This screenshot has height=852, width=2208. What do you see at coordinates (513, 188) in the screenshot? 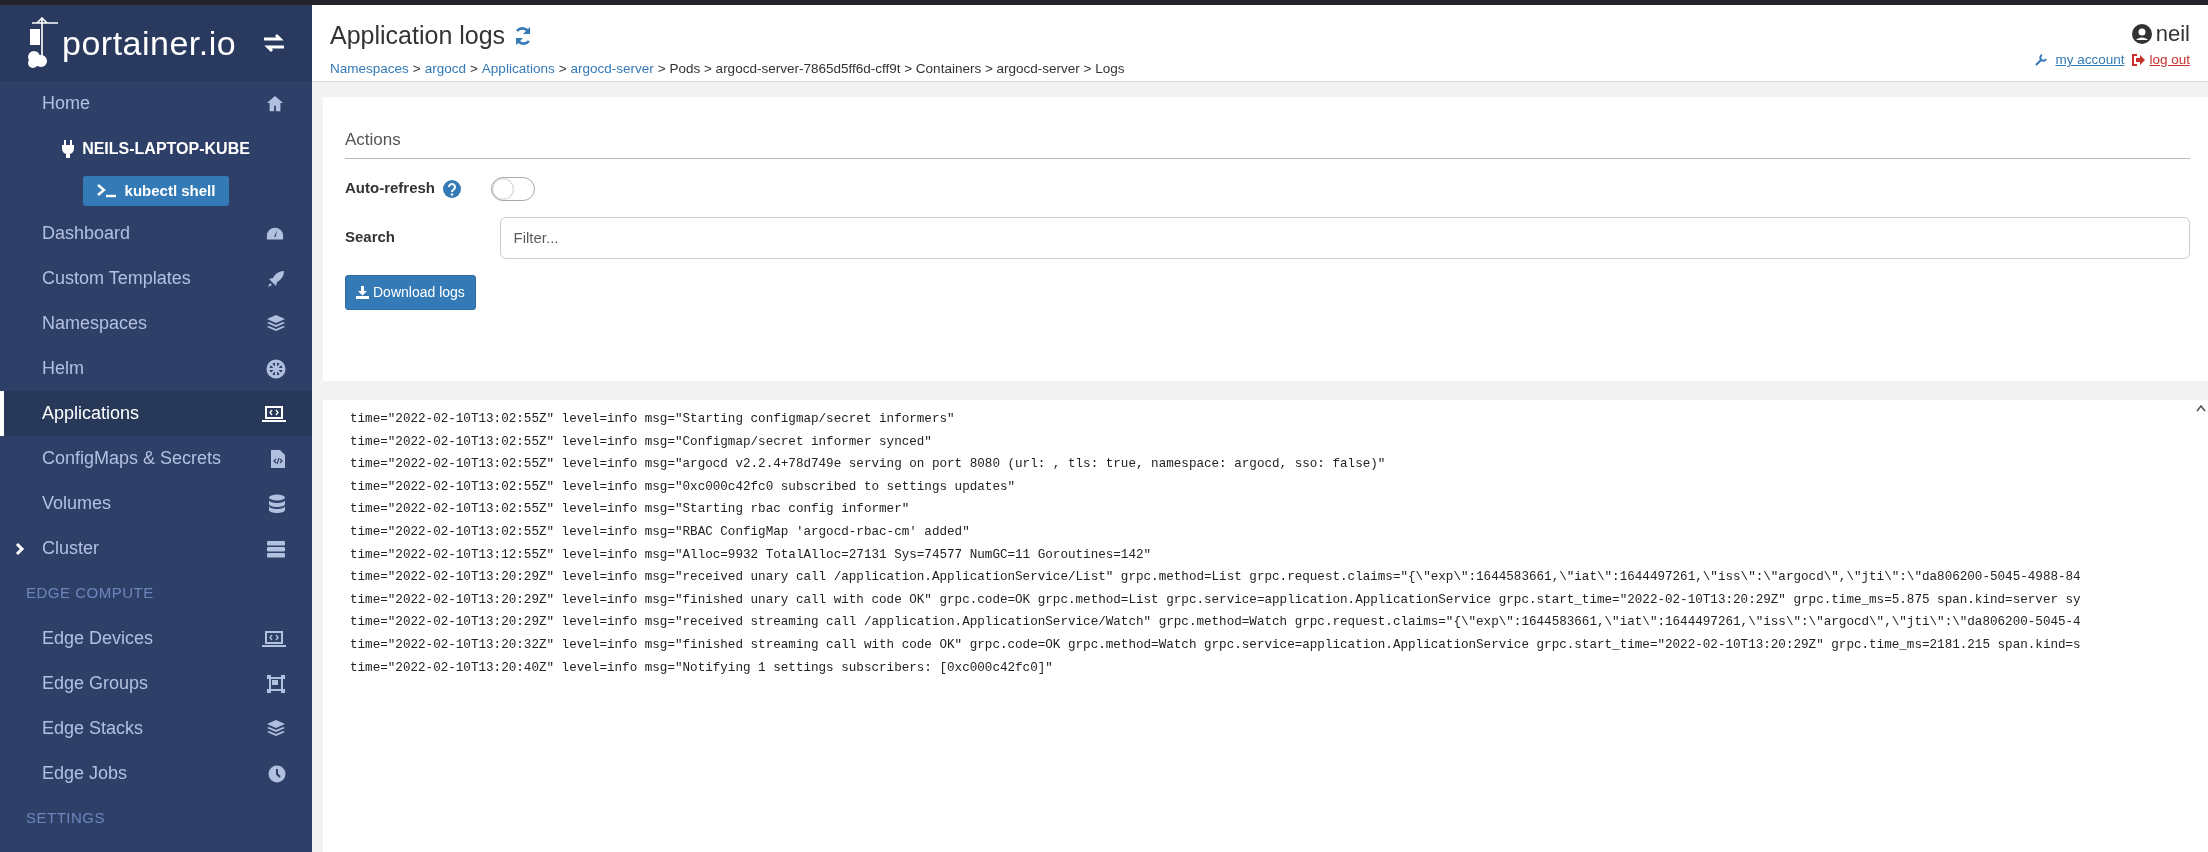
I see `toggle-switch` at bounding box center [513, 188].